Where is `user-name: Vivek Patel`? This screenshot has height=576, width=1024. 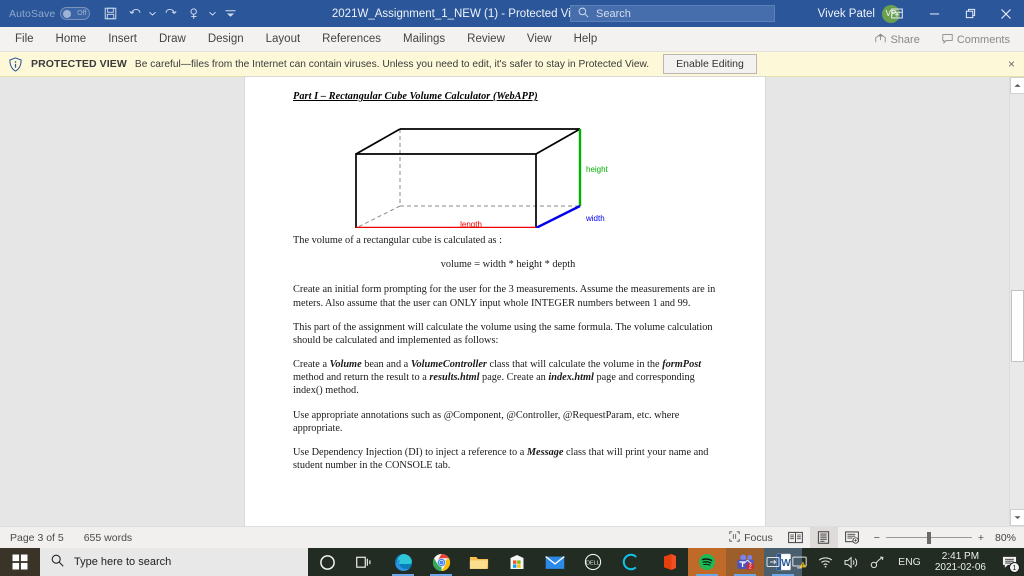 user-name: Vivek Patel is located at coordinates (846, 13).